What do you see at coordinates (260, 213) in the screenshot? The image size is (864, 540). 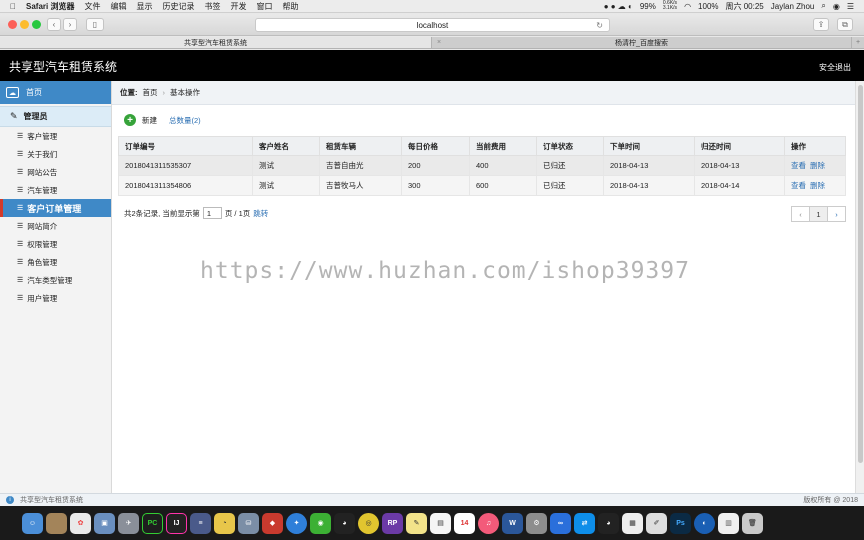 I see `jump-link: 跳转` at bounding box center [260, 213].